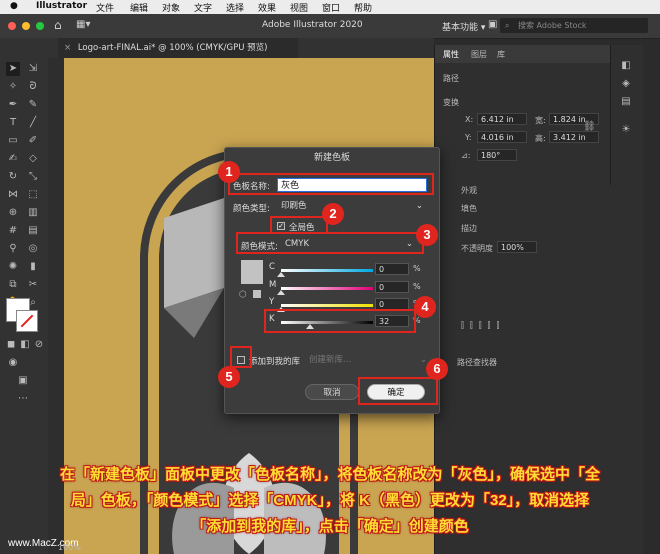  Describe the element at coordinates (27, 321) in the screenshot. I see `stroke-swatch` at that location.